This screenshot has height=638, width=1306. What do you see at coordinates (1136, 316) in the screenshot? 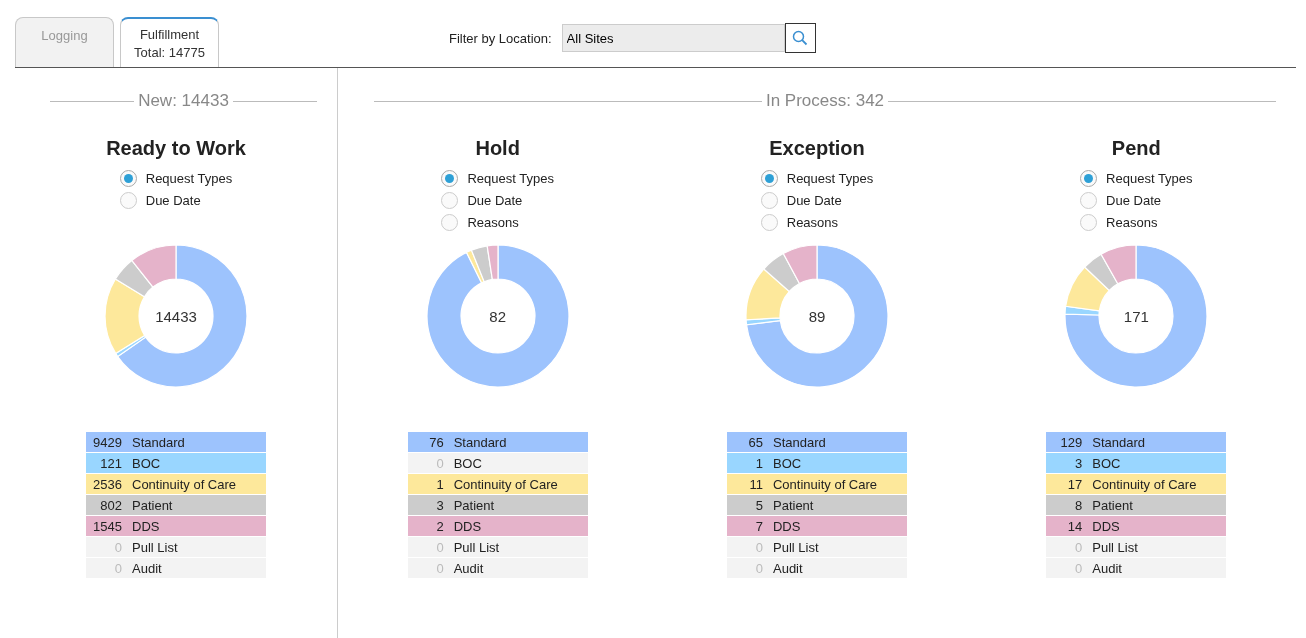
I see `chart-total: 171` at bounding box center [1136, 316].